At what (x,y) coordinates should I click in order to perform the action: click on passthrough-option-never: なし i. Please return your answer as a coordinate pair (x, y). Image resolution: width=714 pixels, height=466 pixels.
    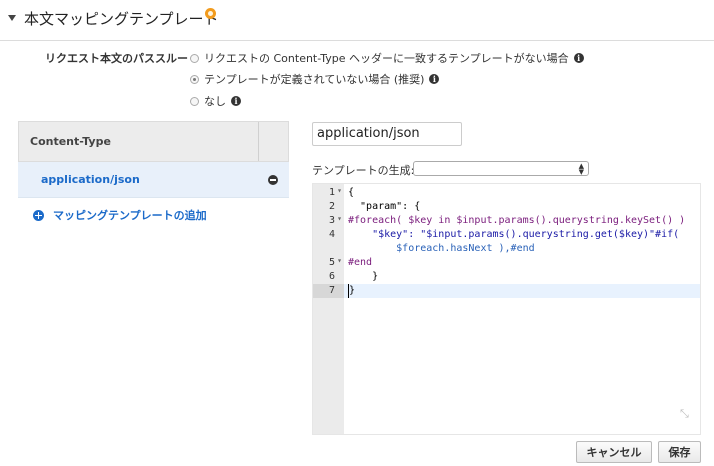
    Looking at the image, I should click on (215, 101).